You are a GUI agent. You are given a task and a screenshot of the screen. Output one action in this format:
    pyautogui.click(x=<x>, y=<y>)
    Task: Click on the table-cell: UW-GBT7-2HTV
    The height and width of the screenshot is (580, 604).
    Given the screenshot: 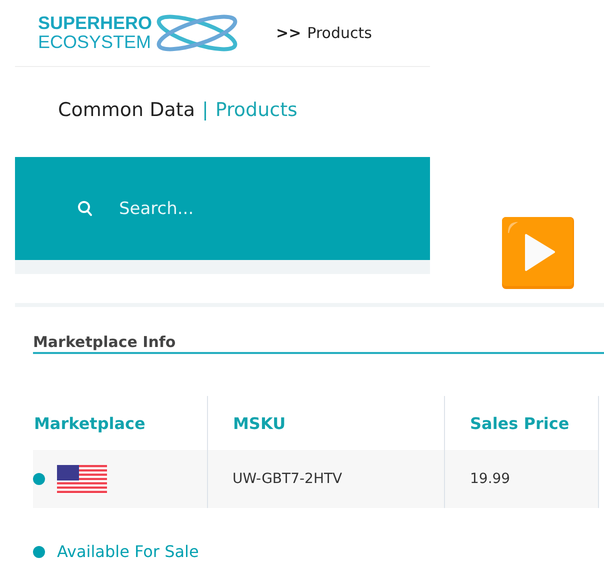 What is the action you would take?
    pyautogui.click(x=326, y=479)
    